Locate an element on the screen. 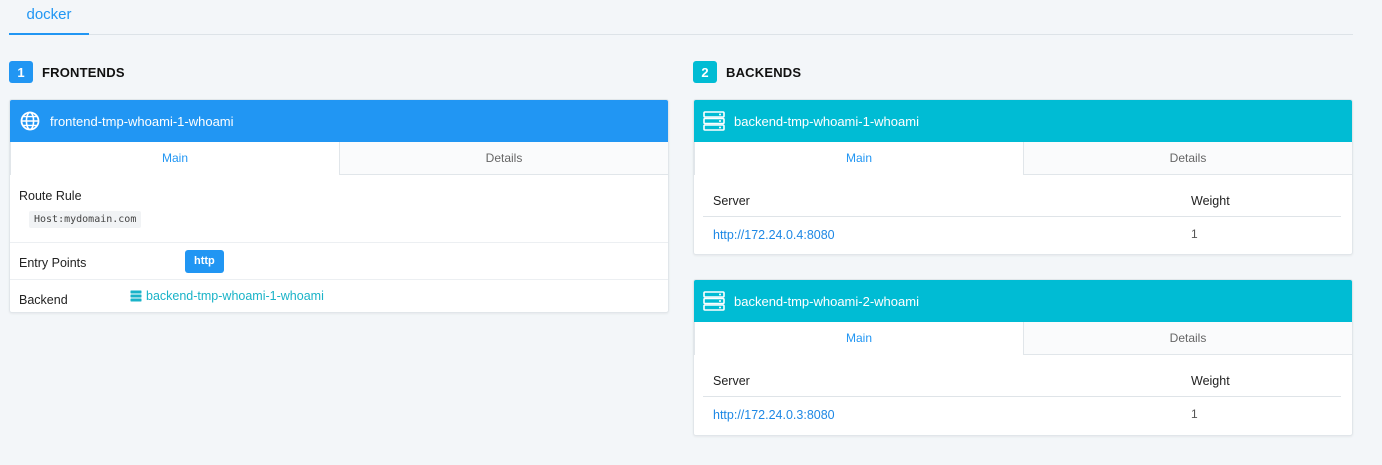 Image resolution: width=1382 pixels, height=465 pixels. frontends-title: FRONTENDS is located at coordinates (83, 72).